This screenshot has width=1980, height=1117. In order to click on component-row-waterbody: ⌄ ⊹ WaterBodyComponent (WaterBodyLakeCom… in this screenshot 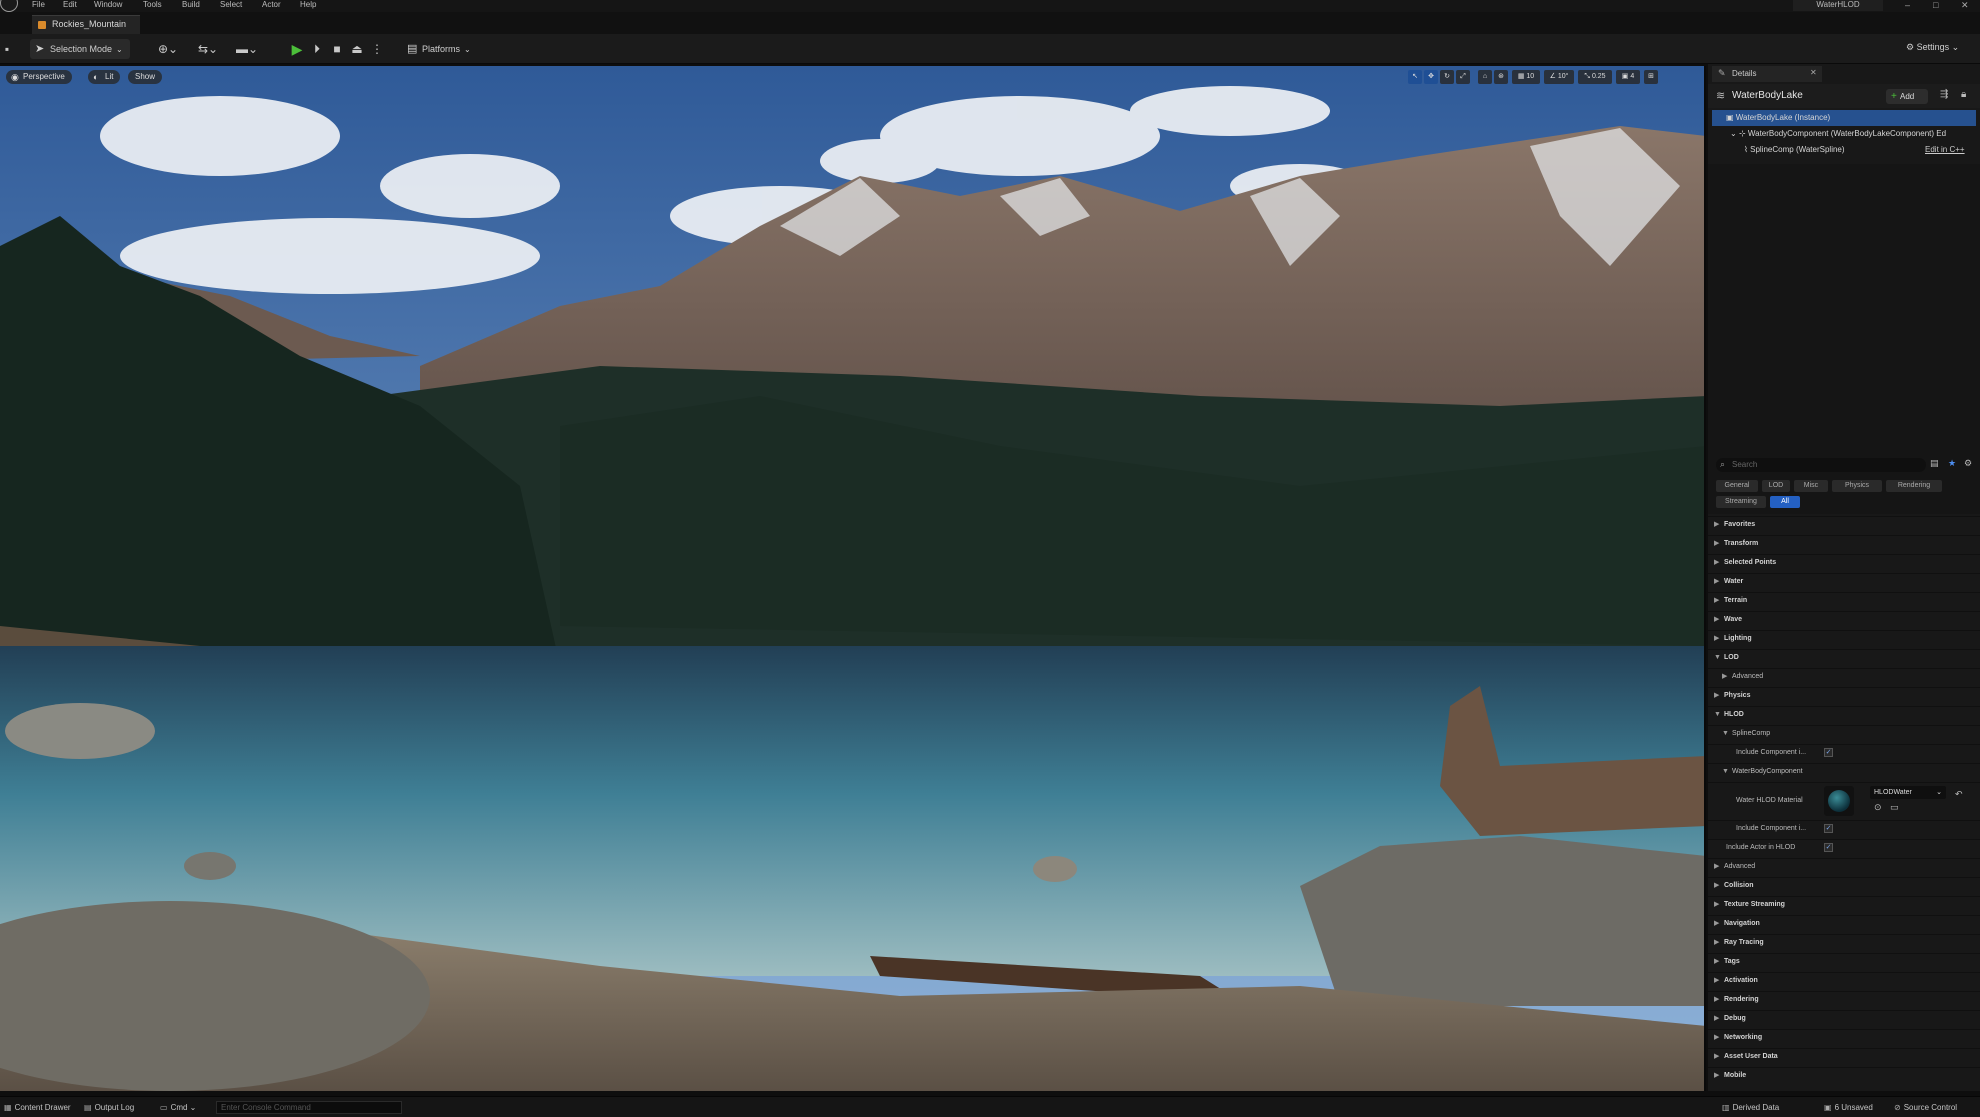, I will do `click(1844, 134)`.